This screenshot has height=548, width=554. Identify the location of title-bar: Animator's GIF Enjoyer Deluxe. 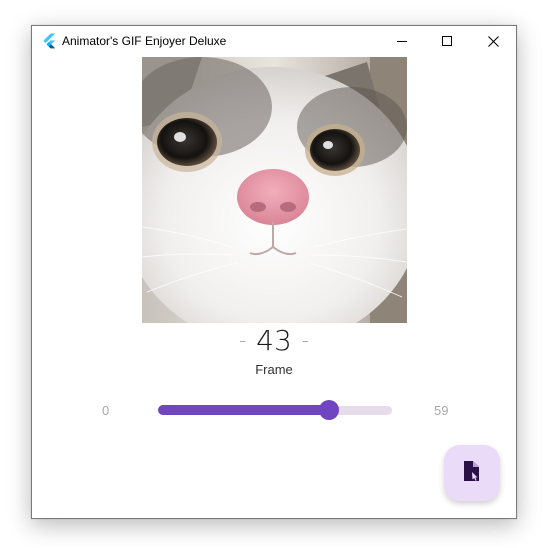
(274, 41).